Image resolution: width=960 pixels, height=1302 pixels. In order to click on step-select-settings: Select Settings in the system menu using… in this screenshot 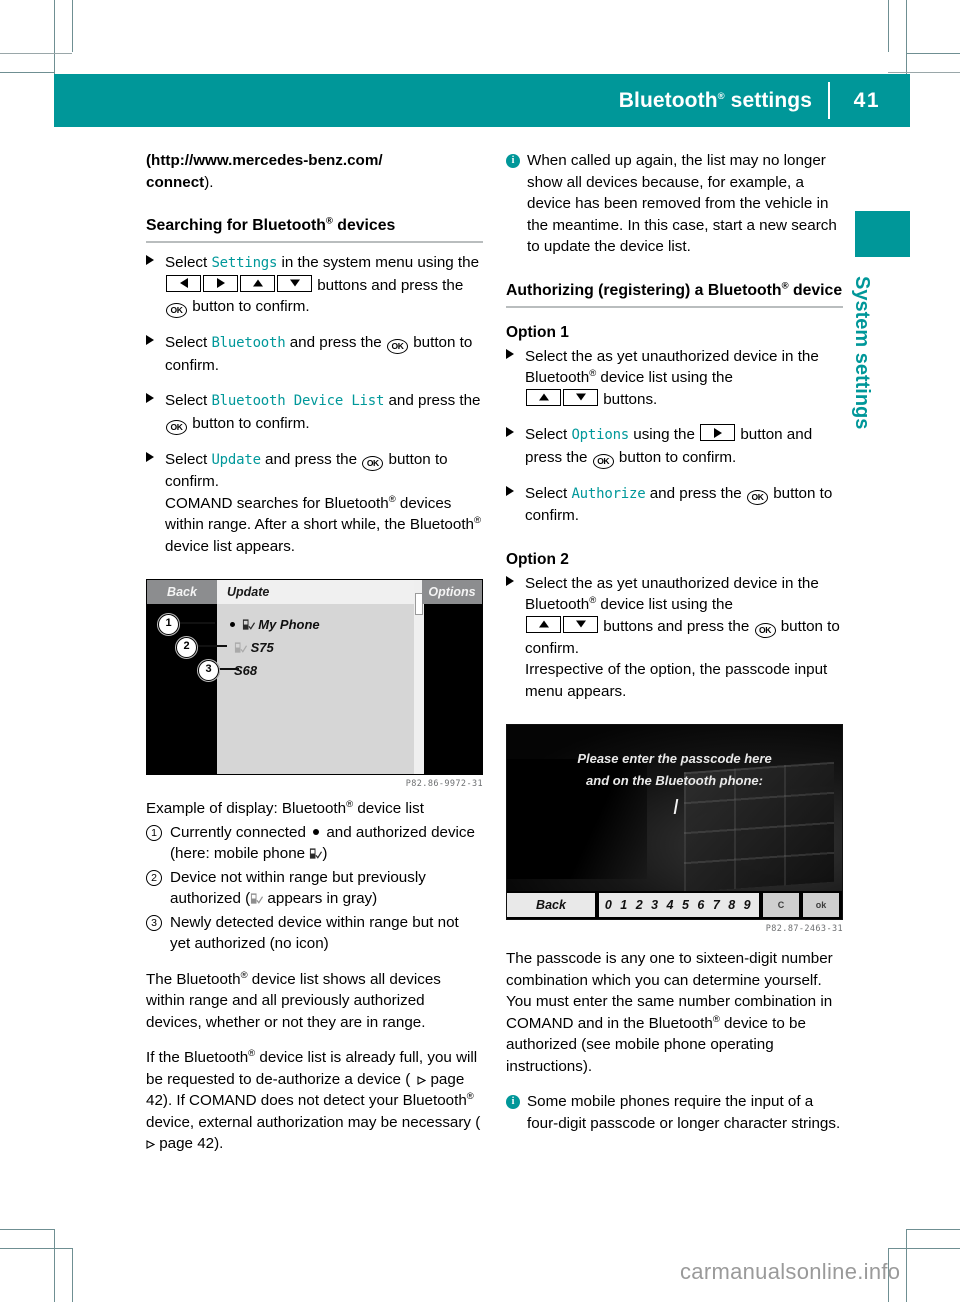, I will do `click(314, 285)`.